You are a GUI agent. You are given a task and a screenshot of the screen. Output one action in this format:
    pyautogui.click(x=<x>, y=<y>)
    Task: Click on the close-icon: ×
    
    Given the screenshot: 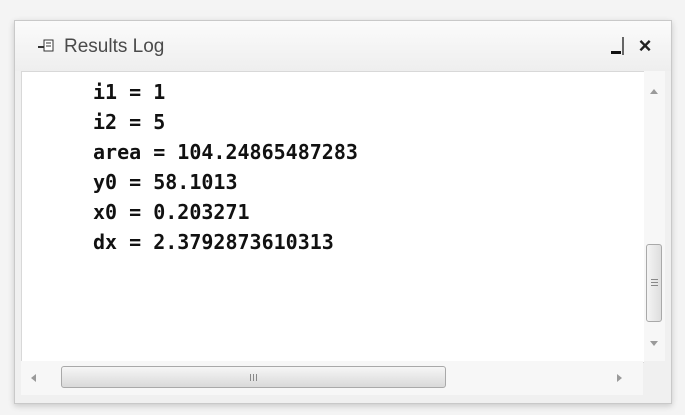 What is the action you would take?
    pyautogui.click(x=645, y=45)
    